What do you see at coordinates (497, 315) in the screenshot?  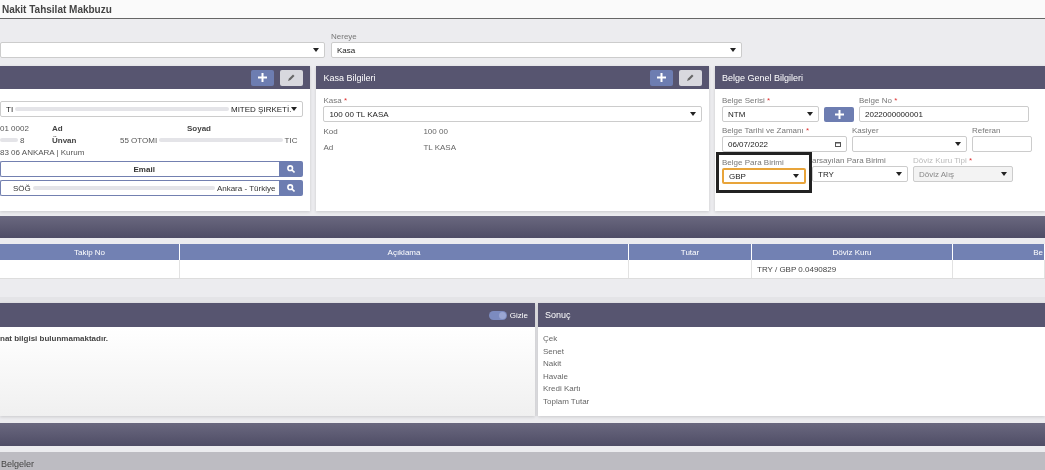 I see `toggle-switch` at bounding box center [497, 315].